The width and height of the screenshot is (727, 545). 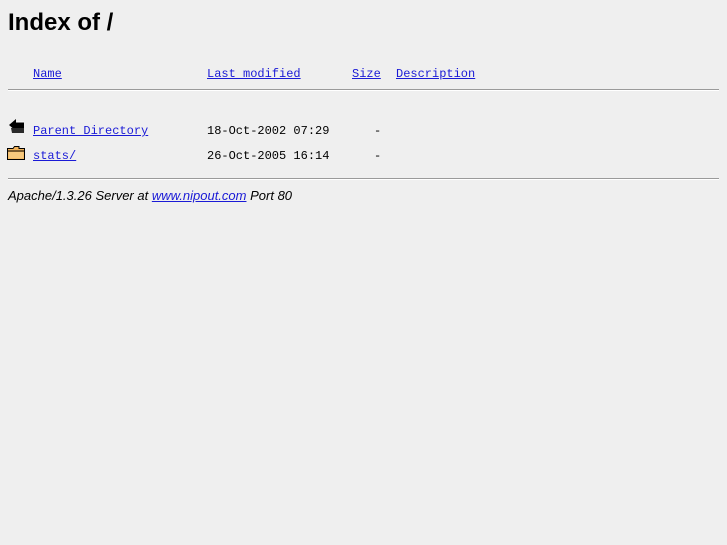 I want to click on server-host-link: www.nipout.com, so click(x=199, y=195).